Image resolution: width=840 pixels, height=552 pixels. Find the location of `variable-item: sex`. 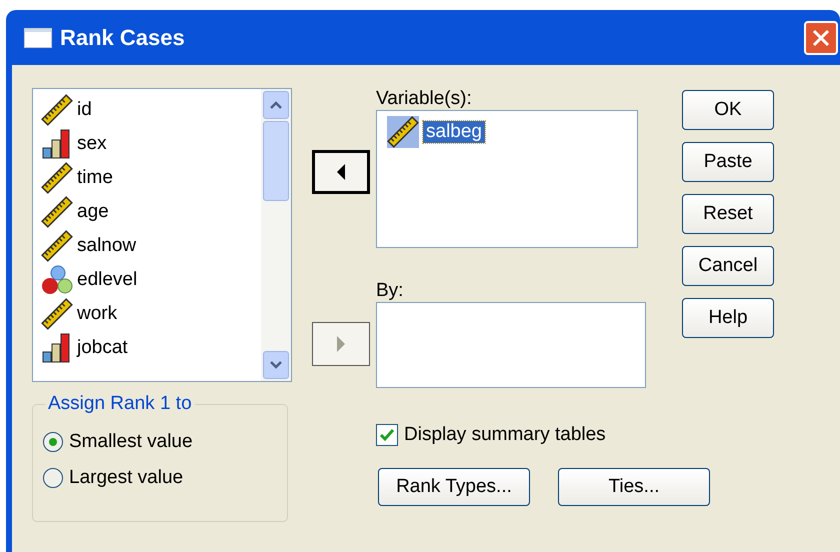

variable-item: sex is located at coordinates (151, 144).